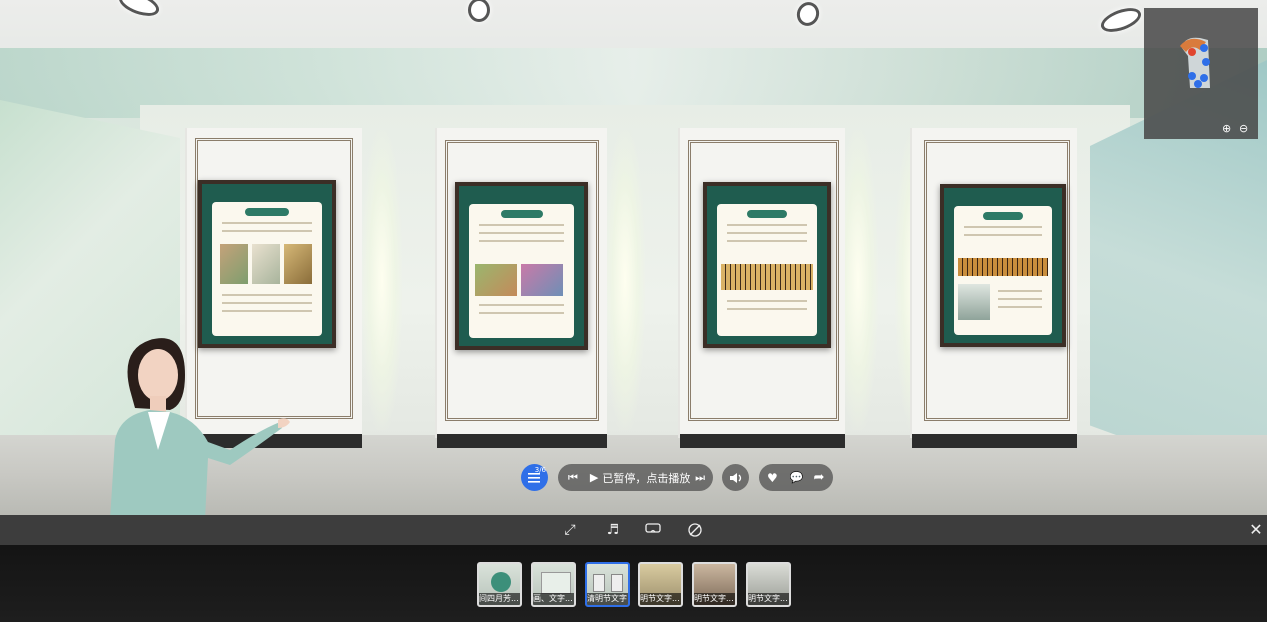 This screenshot has height=622, width=1267. I want to click on comment-icon: 💬, so click(797, 477).